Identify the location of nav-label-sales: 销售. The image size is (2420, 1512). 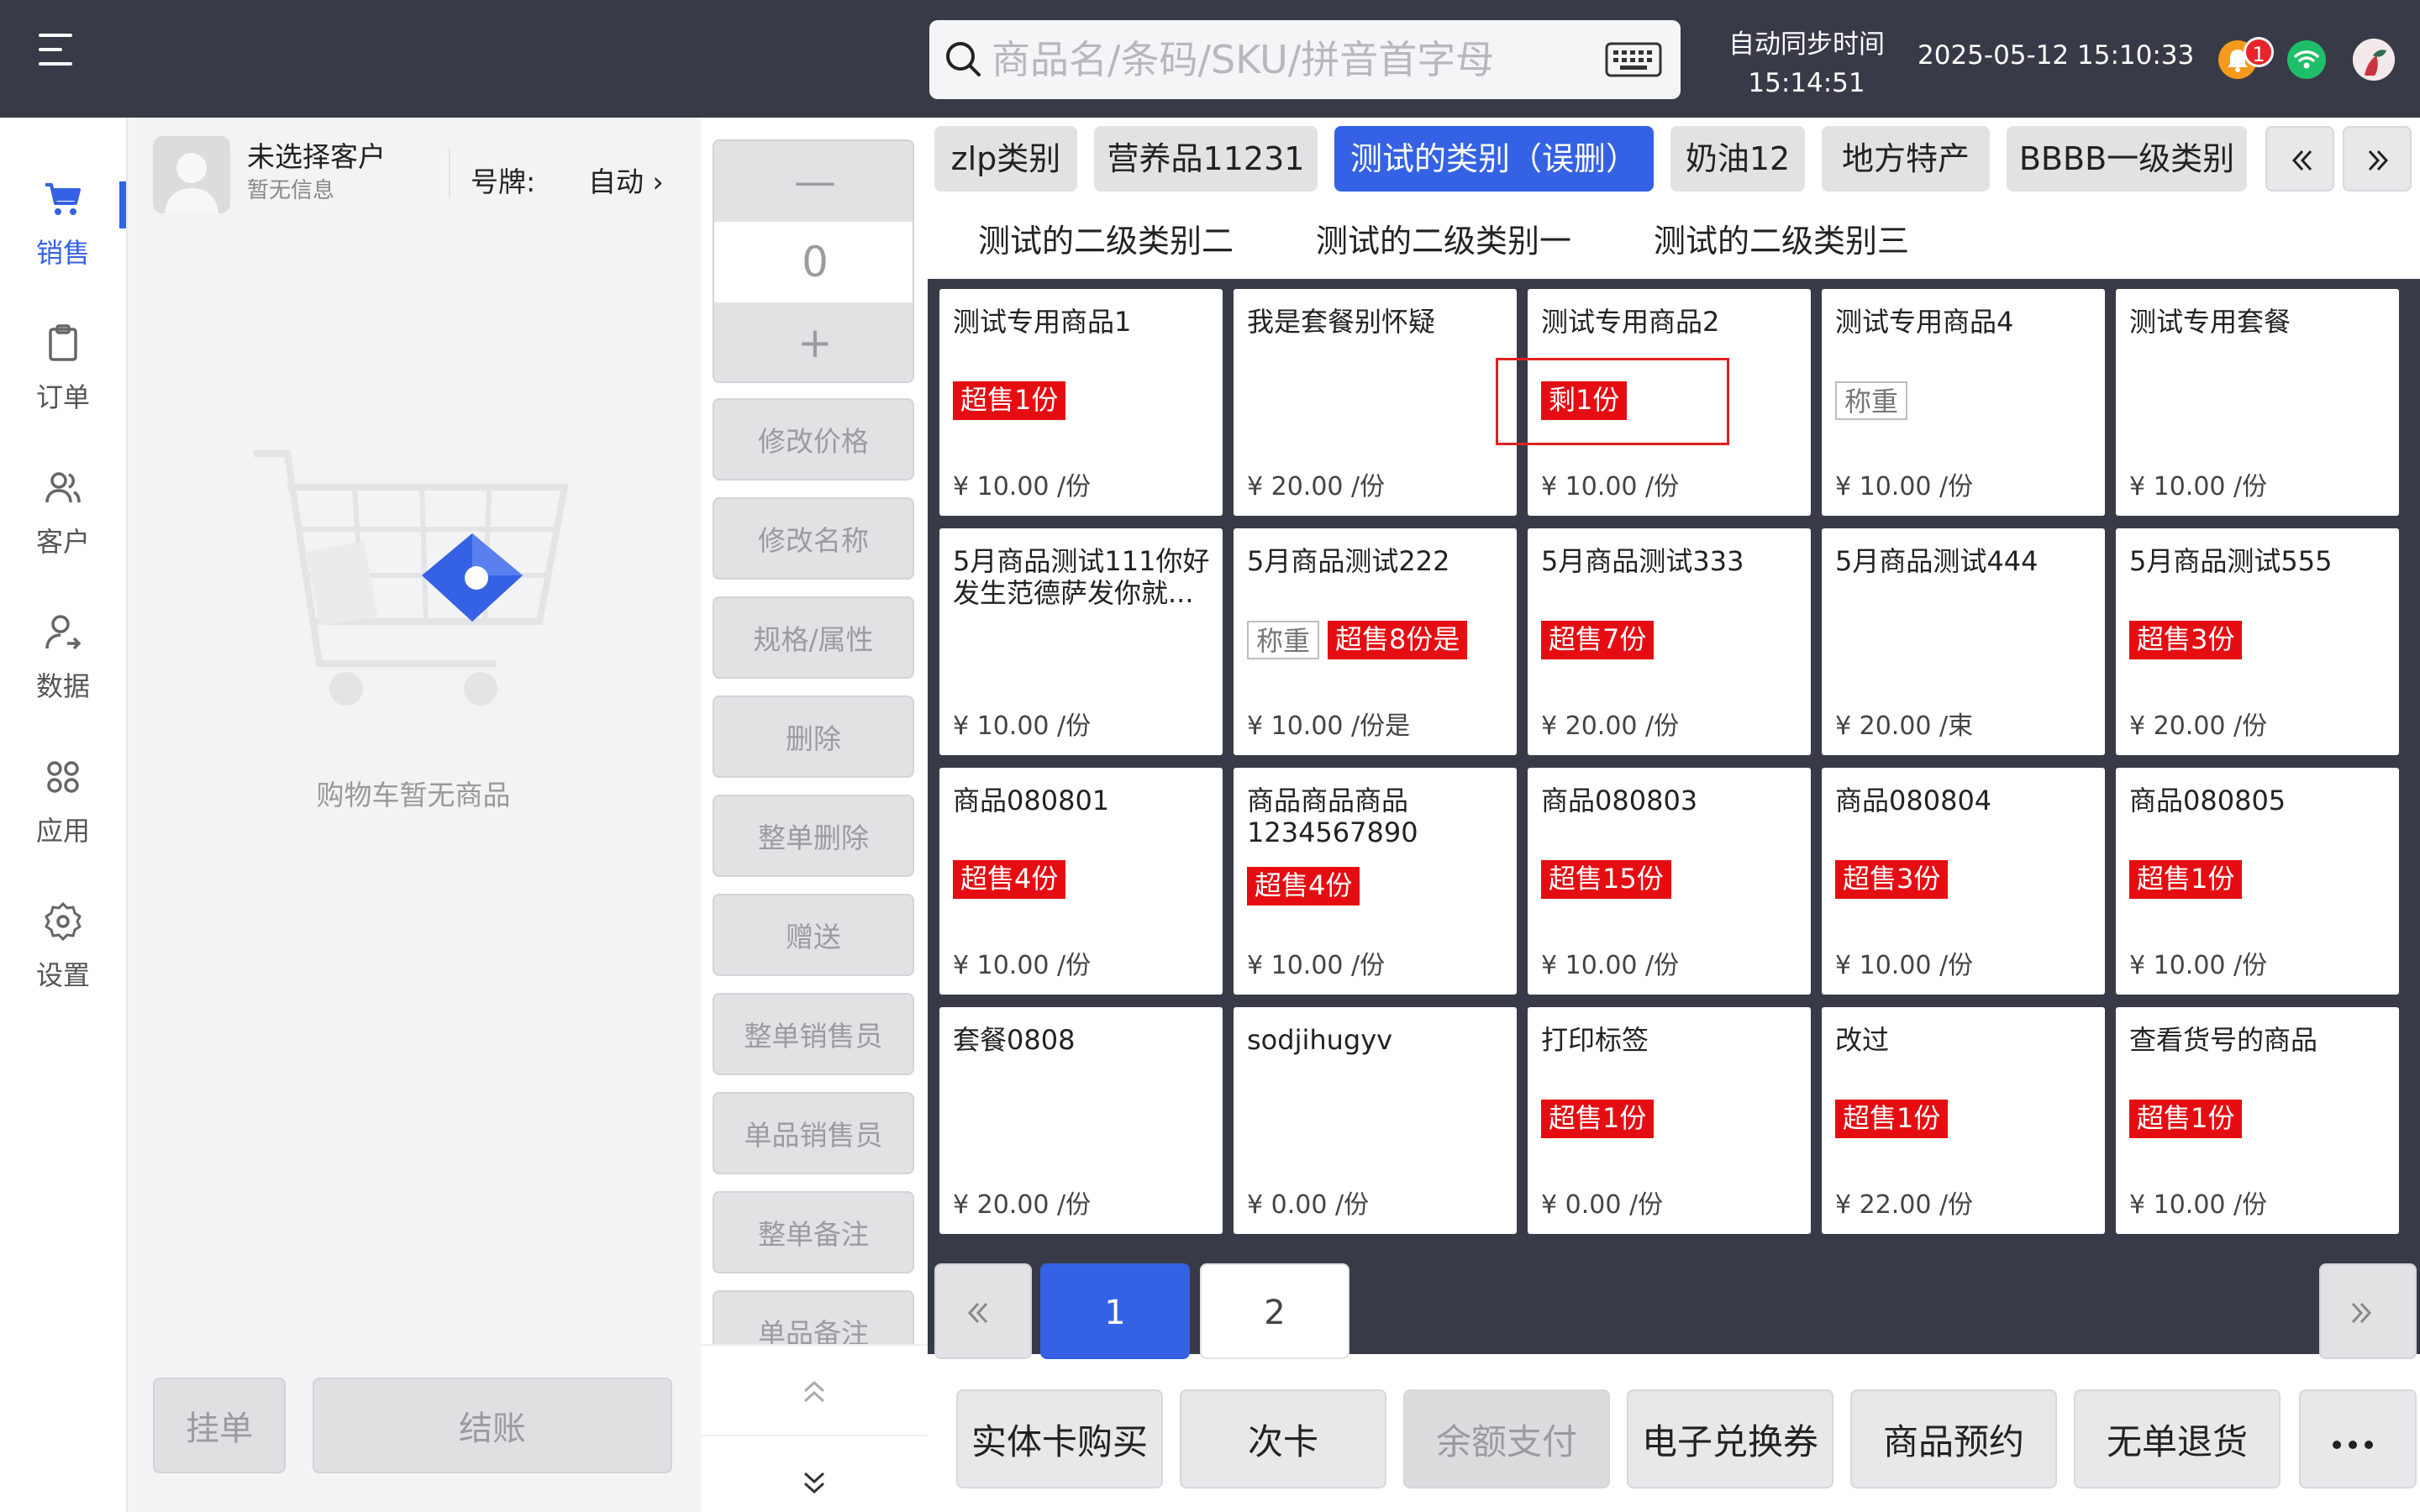
(62, 253).